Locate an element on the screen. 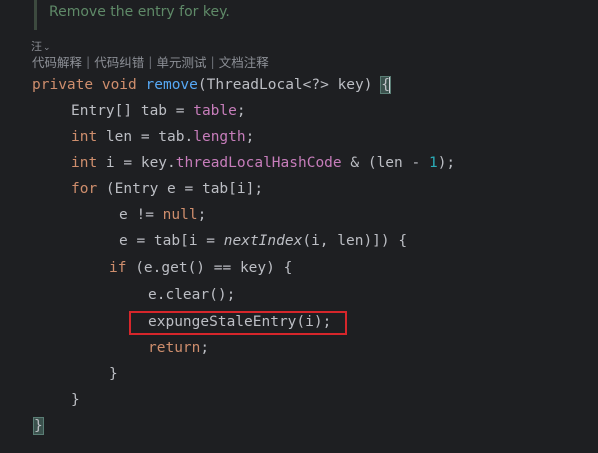 The height and width of the screenshot is (453, 598). matched-brace: } is located at coordinates (38, 426).